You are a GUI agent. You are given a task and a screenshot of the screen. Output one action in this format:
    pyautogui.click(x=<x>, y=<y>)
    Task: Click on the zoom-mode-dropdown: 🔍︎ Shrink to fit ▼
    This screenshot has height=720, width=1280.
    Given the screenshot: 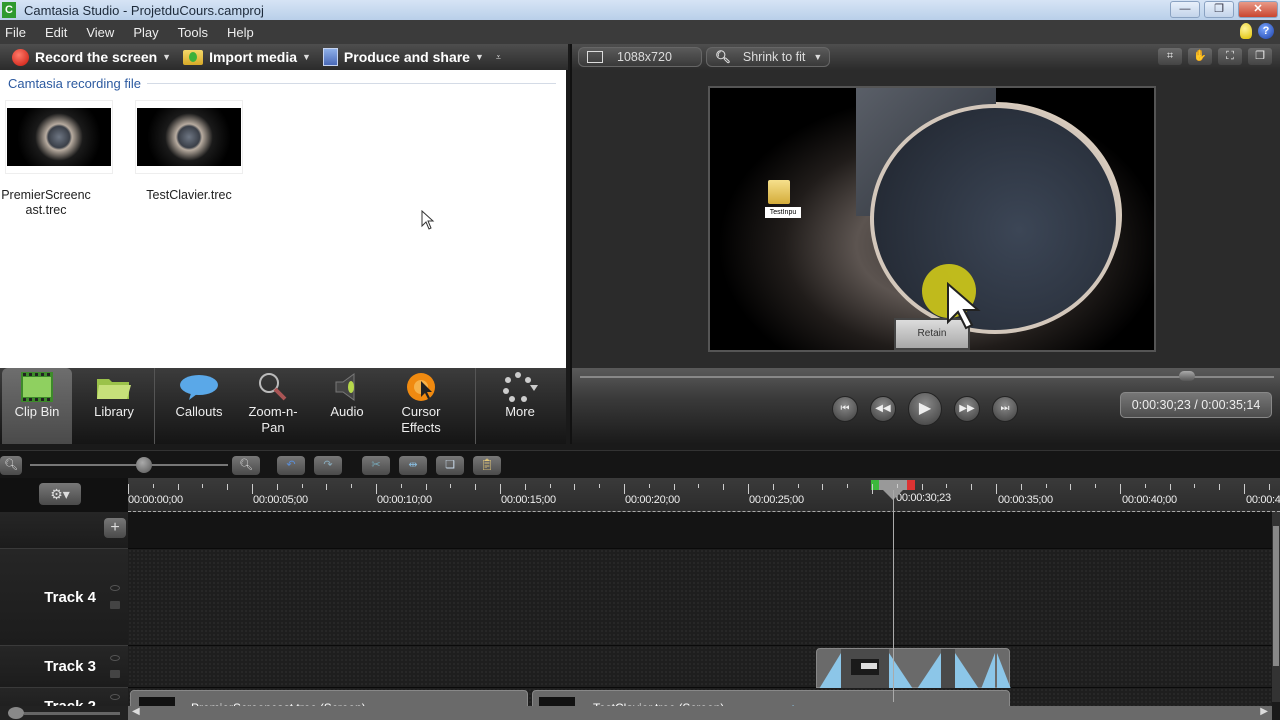 What is the action you would take?
    pyautogui.click(x=768, y=57)
    